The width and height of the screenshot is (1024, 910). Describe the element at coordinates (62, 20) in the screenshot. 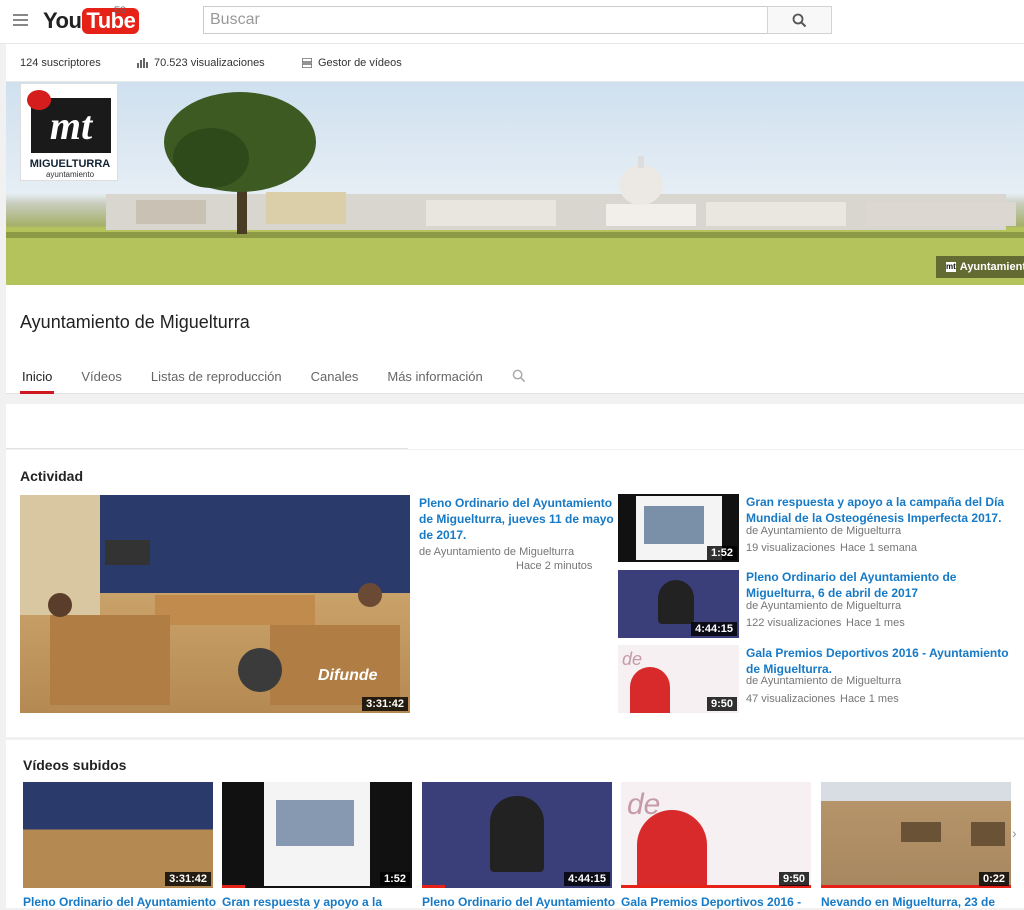

I see `logo-you-text: You` at that location.